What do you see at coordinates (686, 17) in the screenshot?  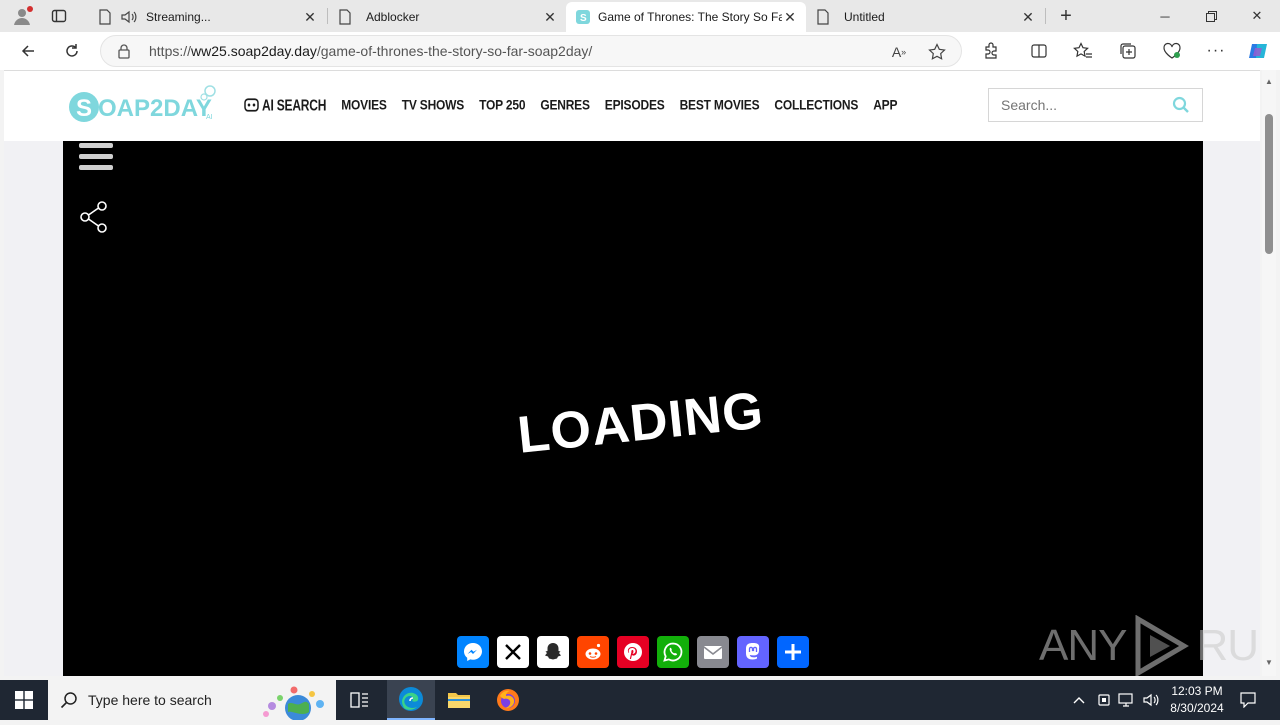 I see `tab-game-of-thrones: S Game of Thrones: The Story So Fa ✕` at bounding box center [686, 17].